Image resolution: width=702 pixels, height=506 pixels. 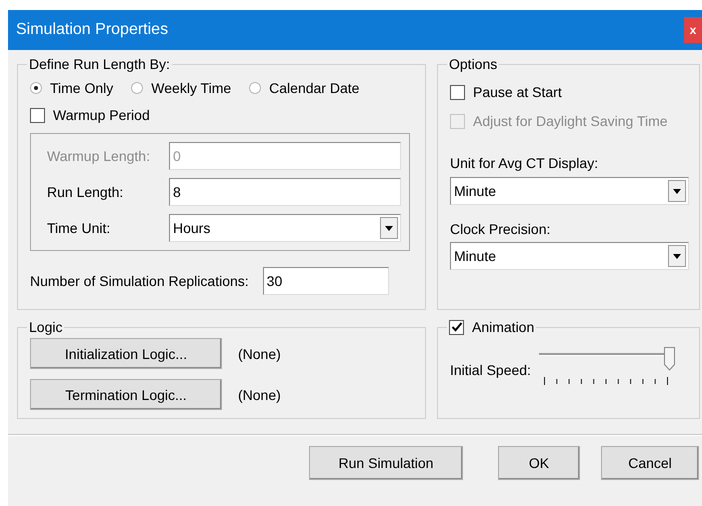 I want to click on radio-label: Time Only, so click(x=82, y=88).